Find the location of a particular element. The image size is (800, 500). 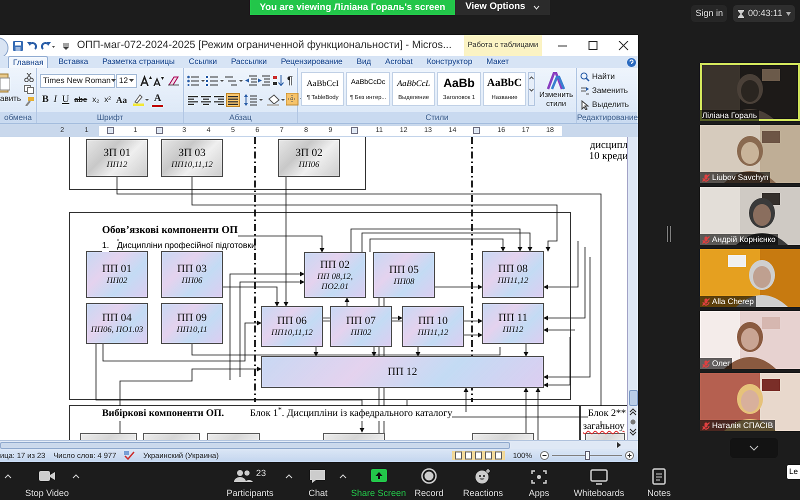

panel-resize-handle is located at coordinates (669, 234).